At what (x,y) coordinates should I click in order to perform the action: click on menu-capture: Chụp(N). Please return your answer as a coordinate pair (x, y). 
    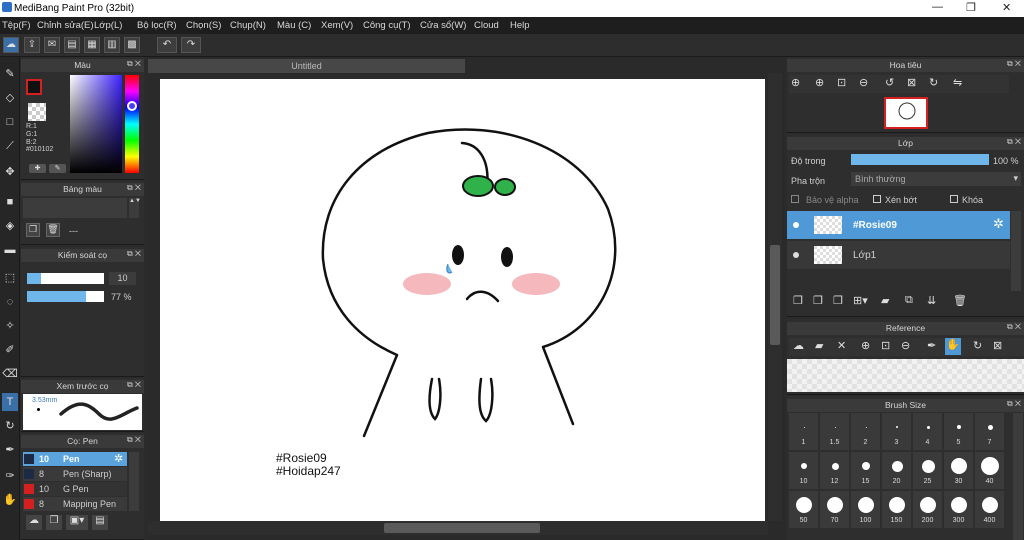
    Looking at the image, I should click on (248, 25).